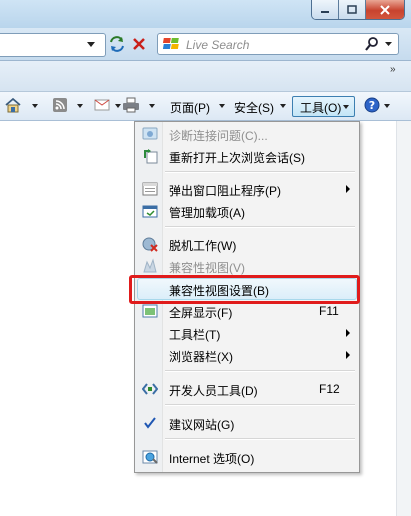 This screenshot has width=411, height=516. I want to click on minimize-icon, so click(325, 11).